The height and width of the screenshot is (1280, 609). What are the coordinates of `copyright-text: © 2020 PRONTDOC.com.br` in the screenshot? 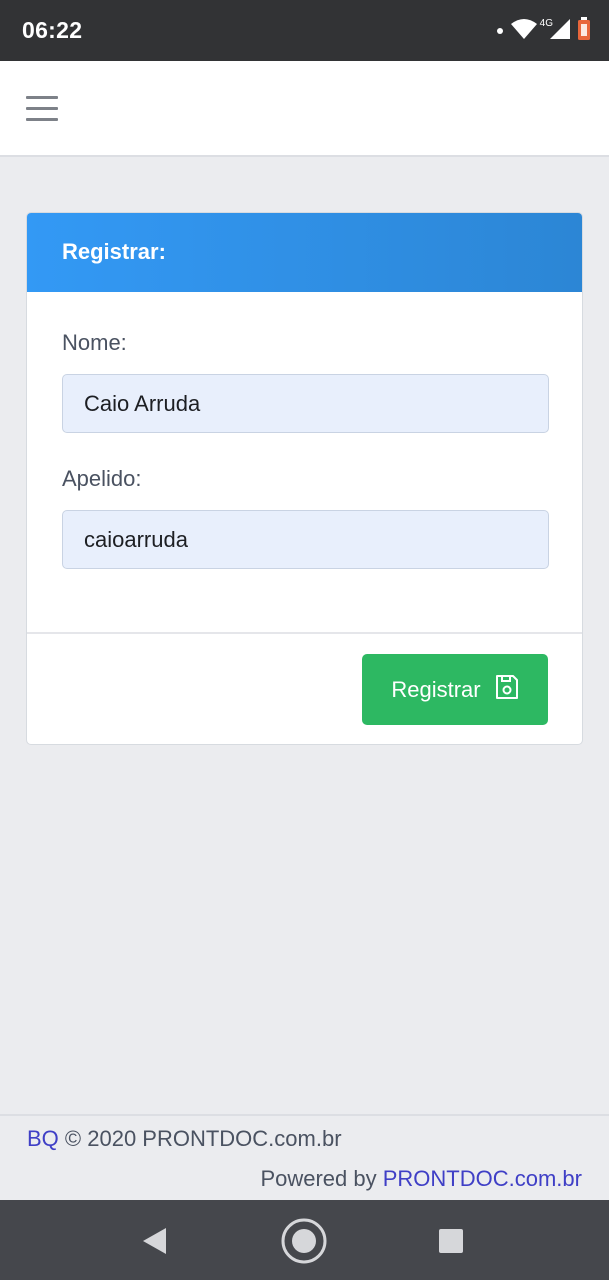 It's located at (203, 1138).